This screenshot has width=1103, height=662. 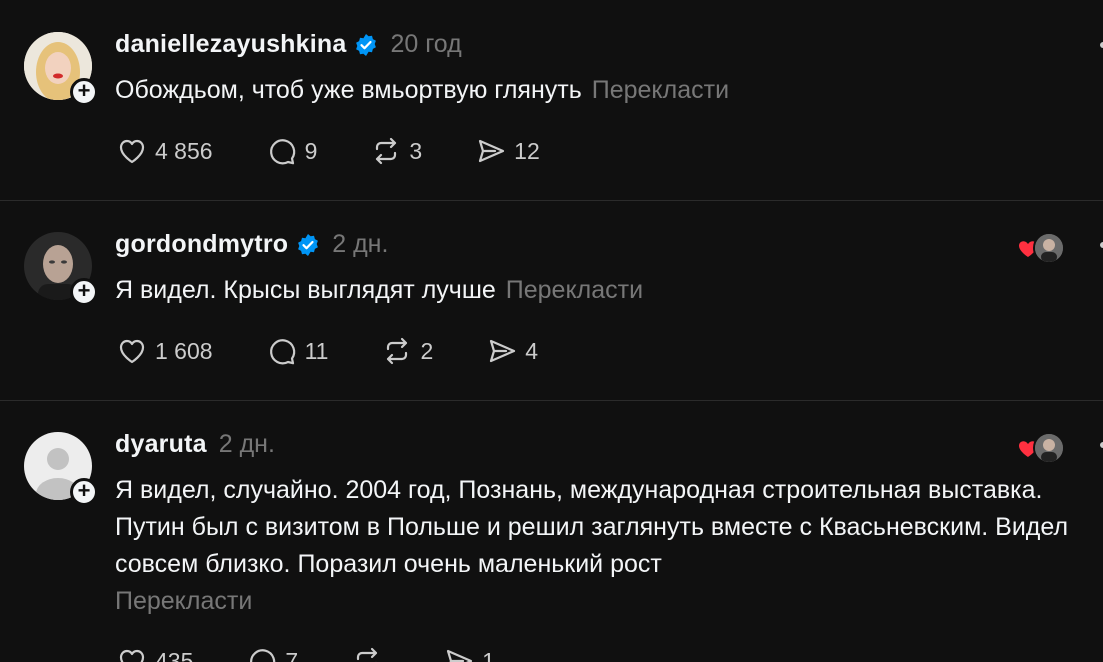 I want to click on post-text: Я видел. Крысы выглядят лучше Перекласти, so click(x=605, y=290).